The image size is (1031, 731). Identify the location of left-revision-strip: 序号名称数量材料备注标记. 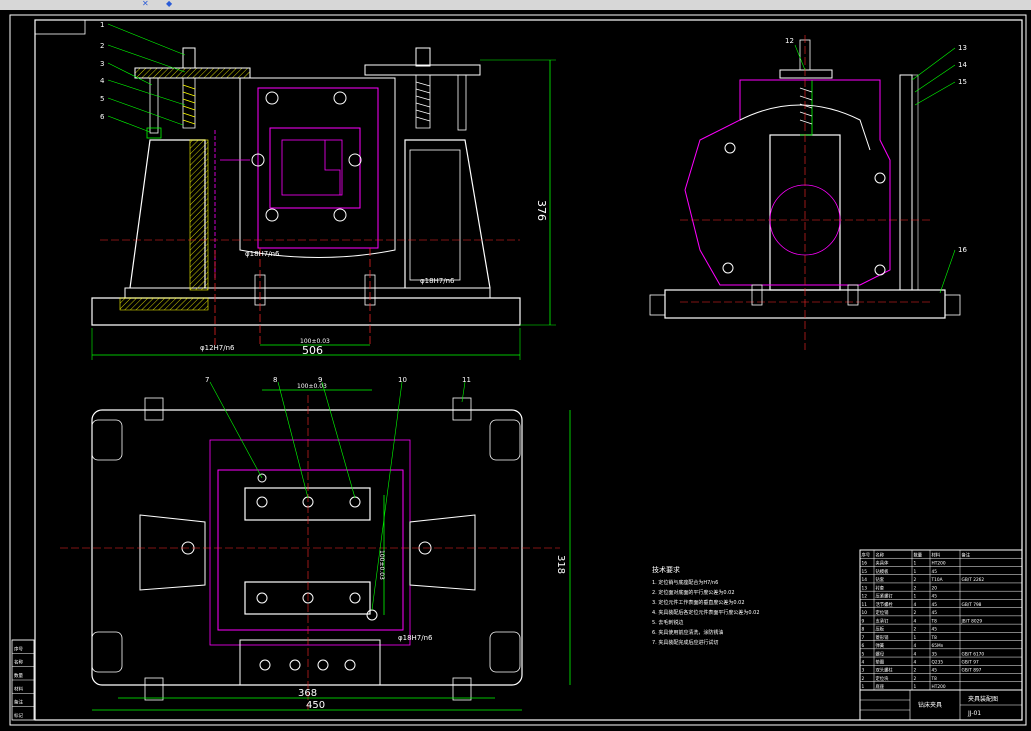
(23, 680).